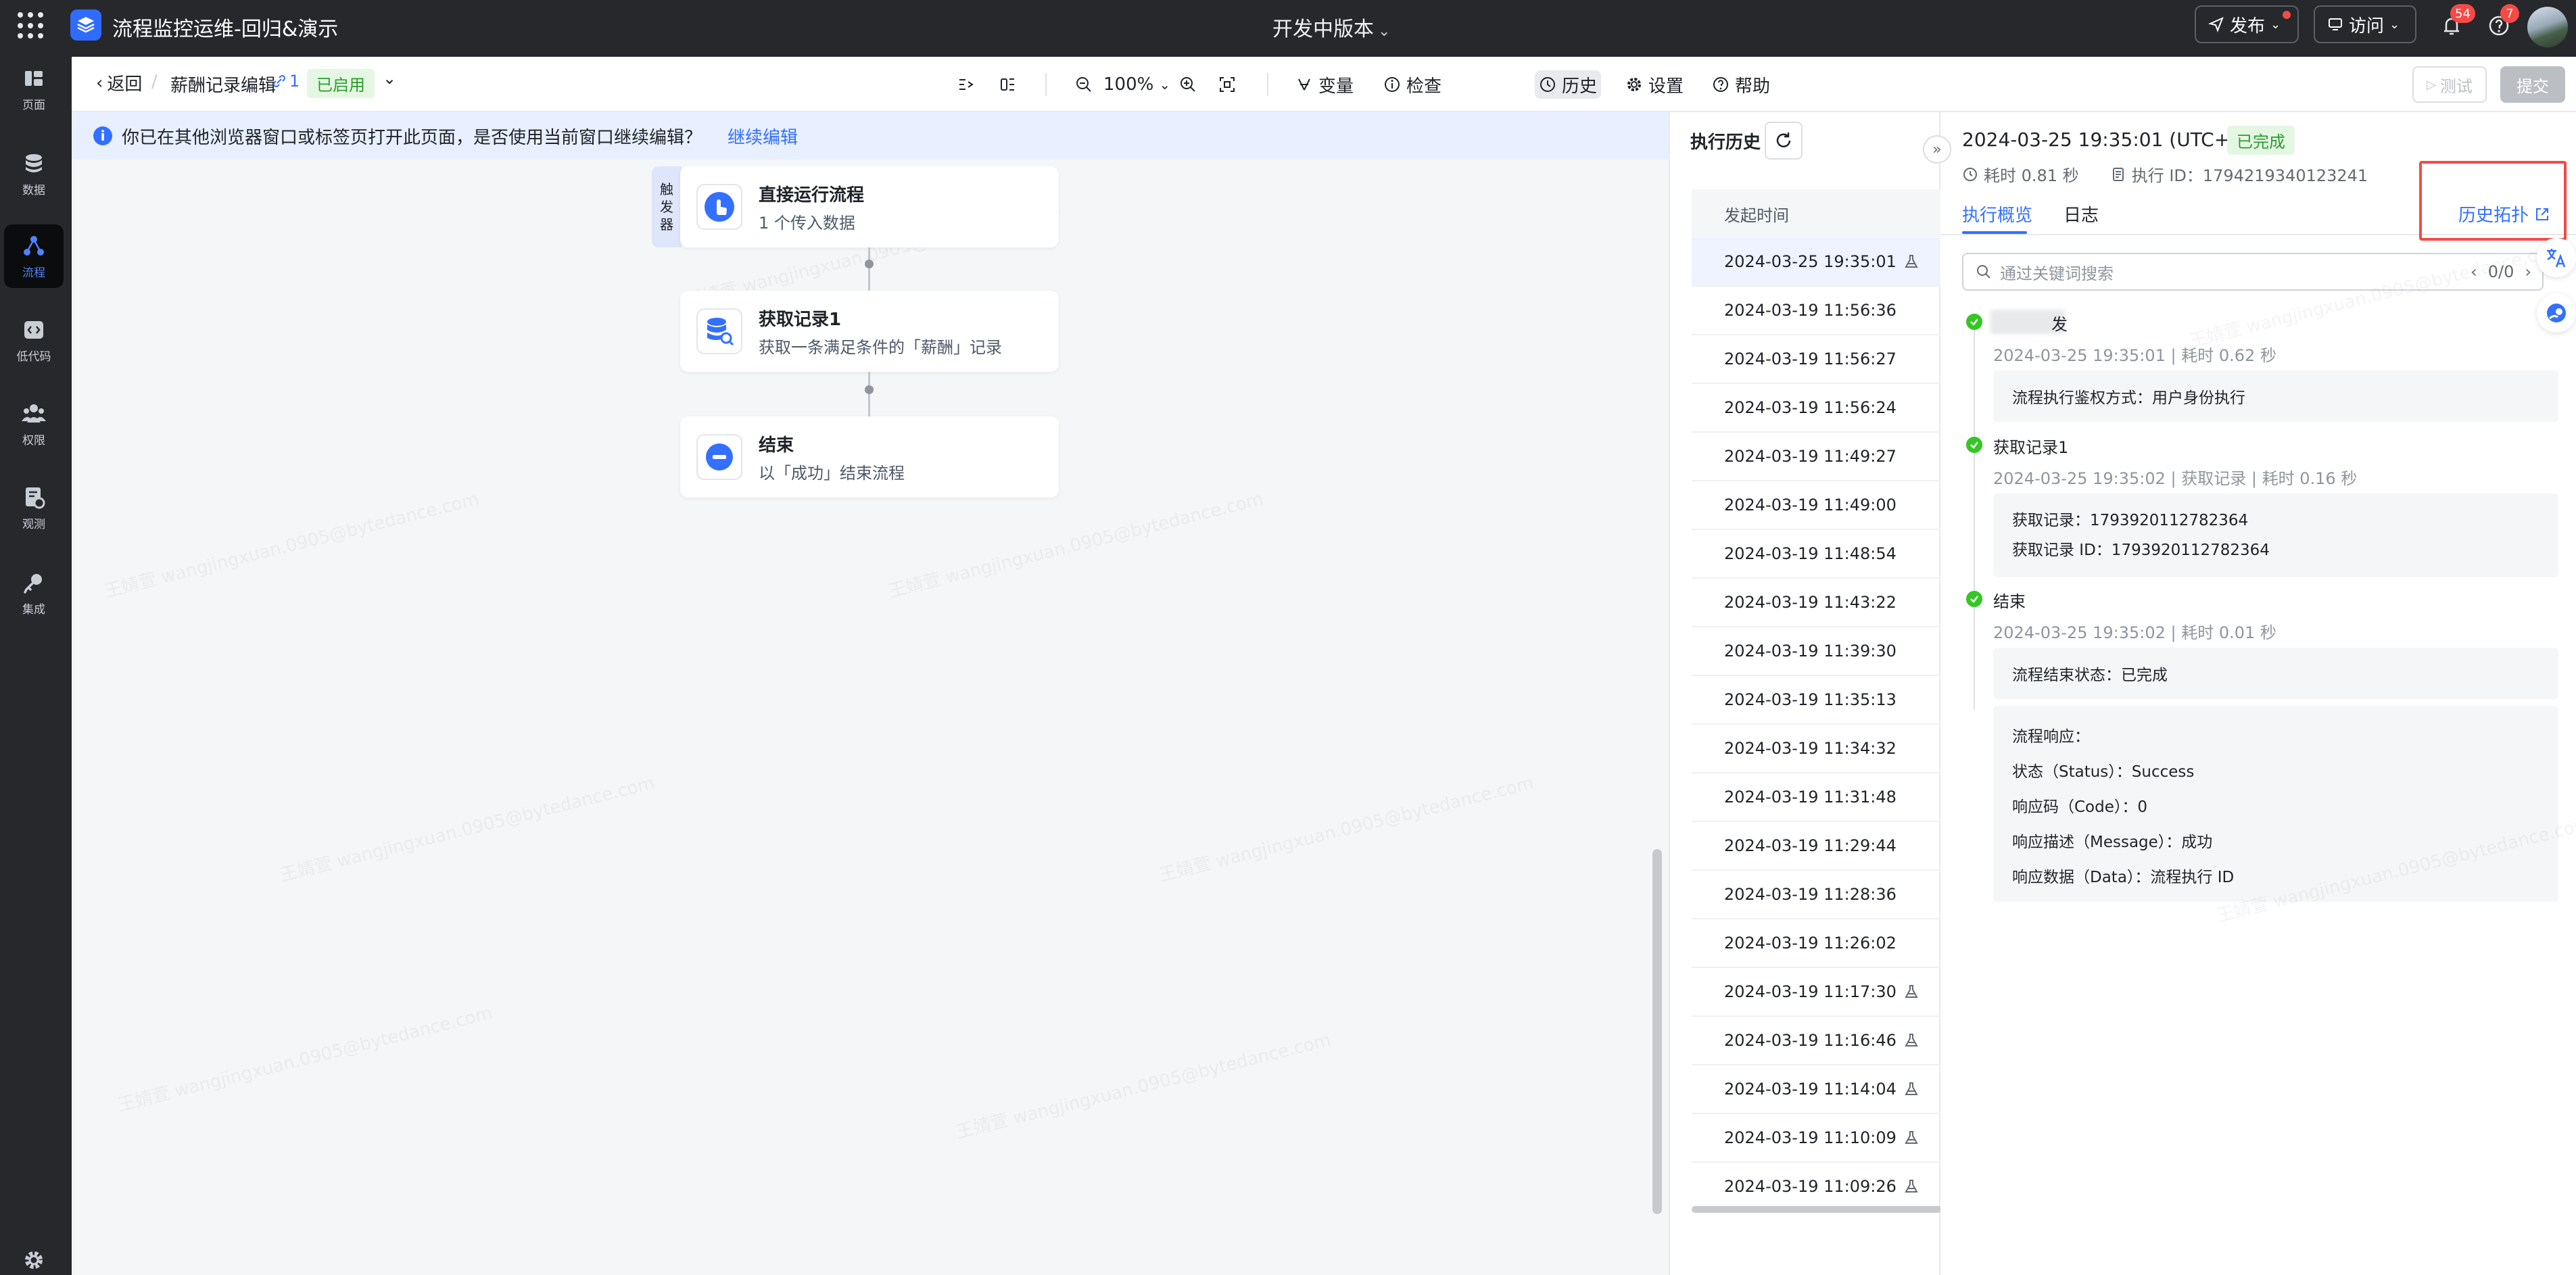 This screenshot has height=1275, width=2576. Describe the element at coordinates (2216, 24) in the screenshot. I see `send-icon` at that location.